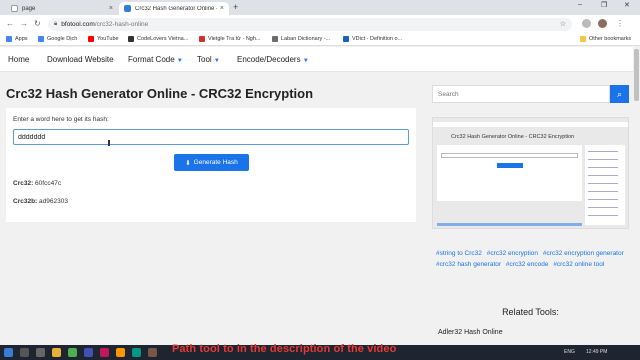  Describe the element at coordinates (527, 264) in the screenshot. I see `tag-link: #crc32 encode` at that location.